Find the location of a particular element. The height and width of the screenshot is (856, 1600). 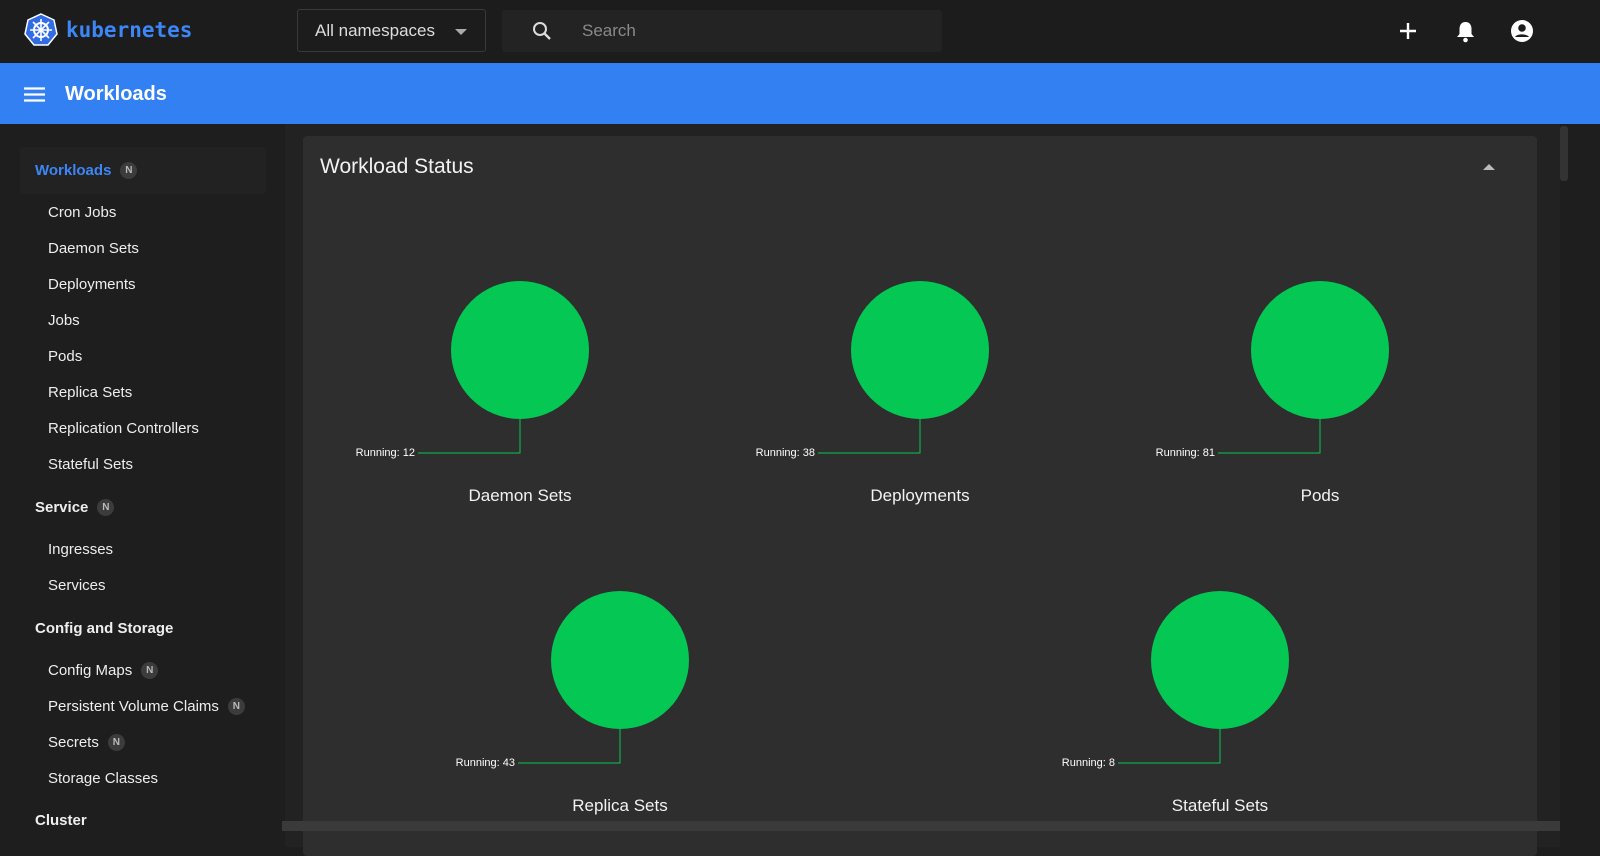

pie-chart-replica-sets: Running: 43 Replica Sets is located at coordinates (620, 668).